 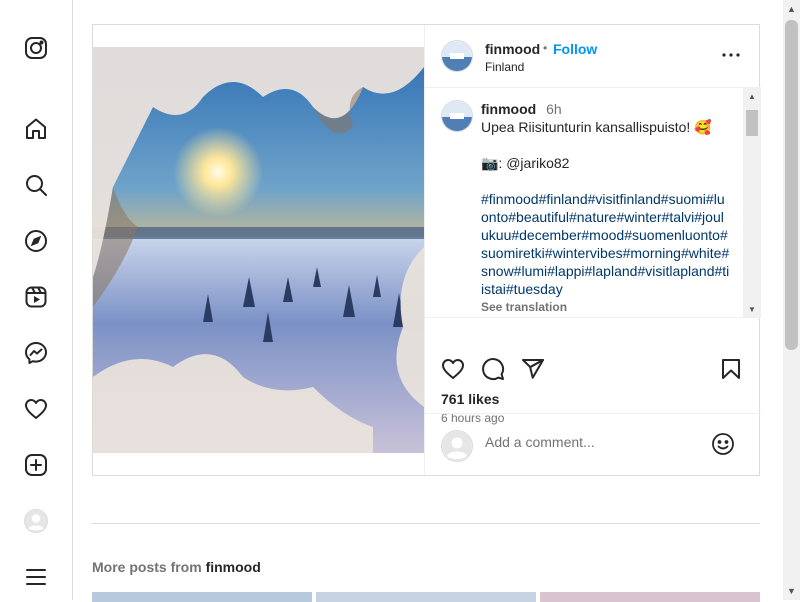 What do you see at coordinates (752, 202) in the screenshot?
I see `caption-scrollbar: ▲ ▼` at bounding box center [752, 202].